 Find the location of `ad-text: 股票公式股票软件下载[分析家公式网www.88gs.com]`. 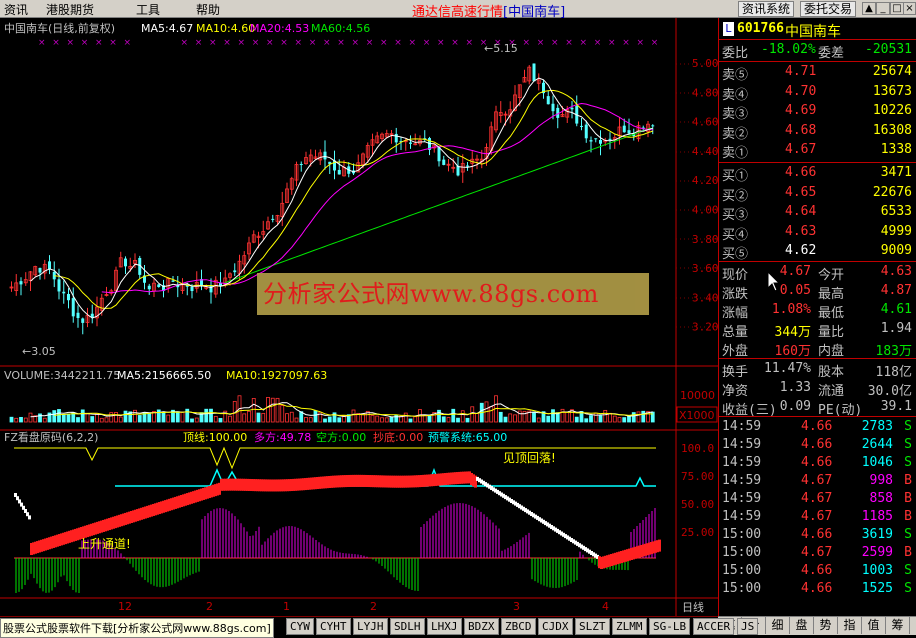

ad-text: 股票公式股票软件下载[分析家公式网www.88gs.com] is located at coordinates (137, 628).